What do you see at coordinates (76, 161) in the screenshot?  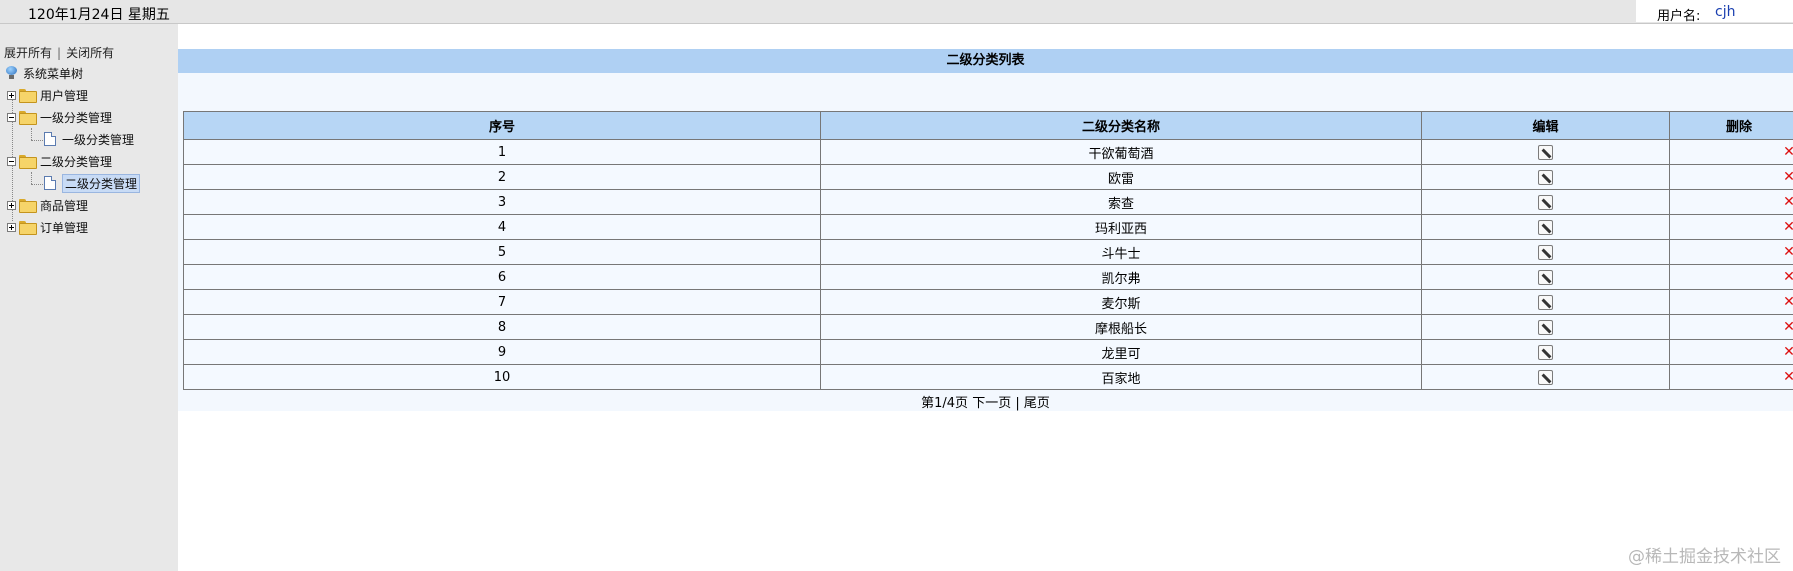 I see `sidebar-item-label: 二级分类管理` at bounding box center [76, 161].